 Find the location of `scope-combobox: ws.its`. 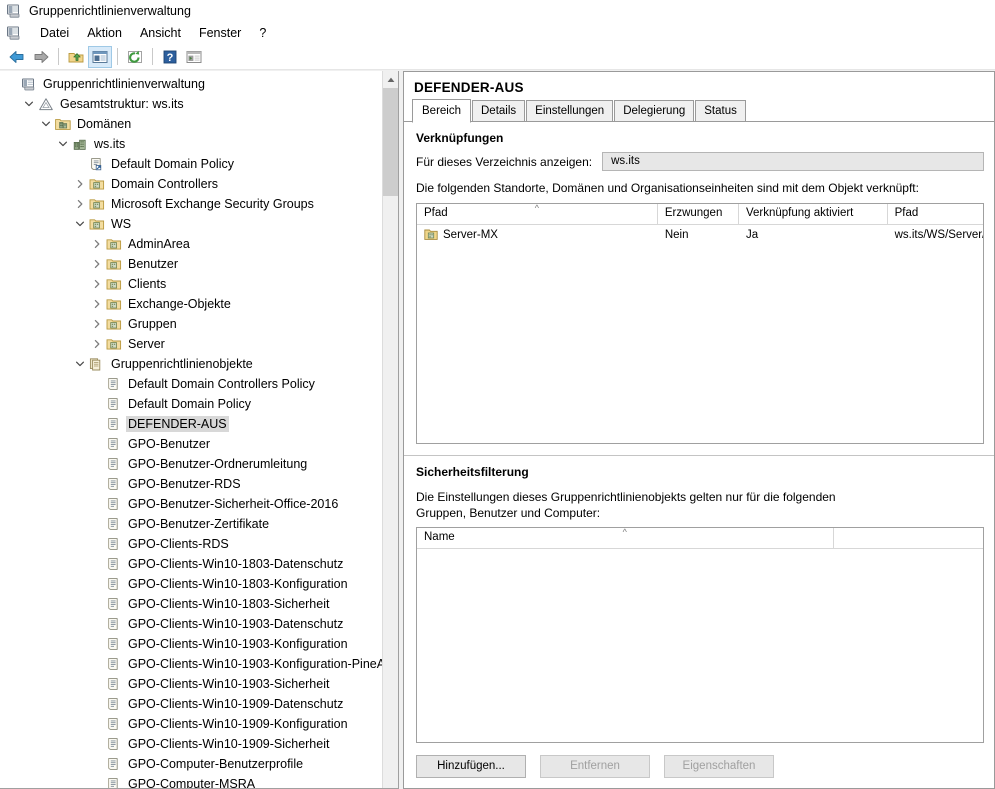

scope-combobox: ws.its is located at coordinates (793, 161).